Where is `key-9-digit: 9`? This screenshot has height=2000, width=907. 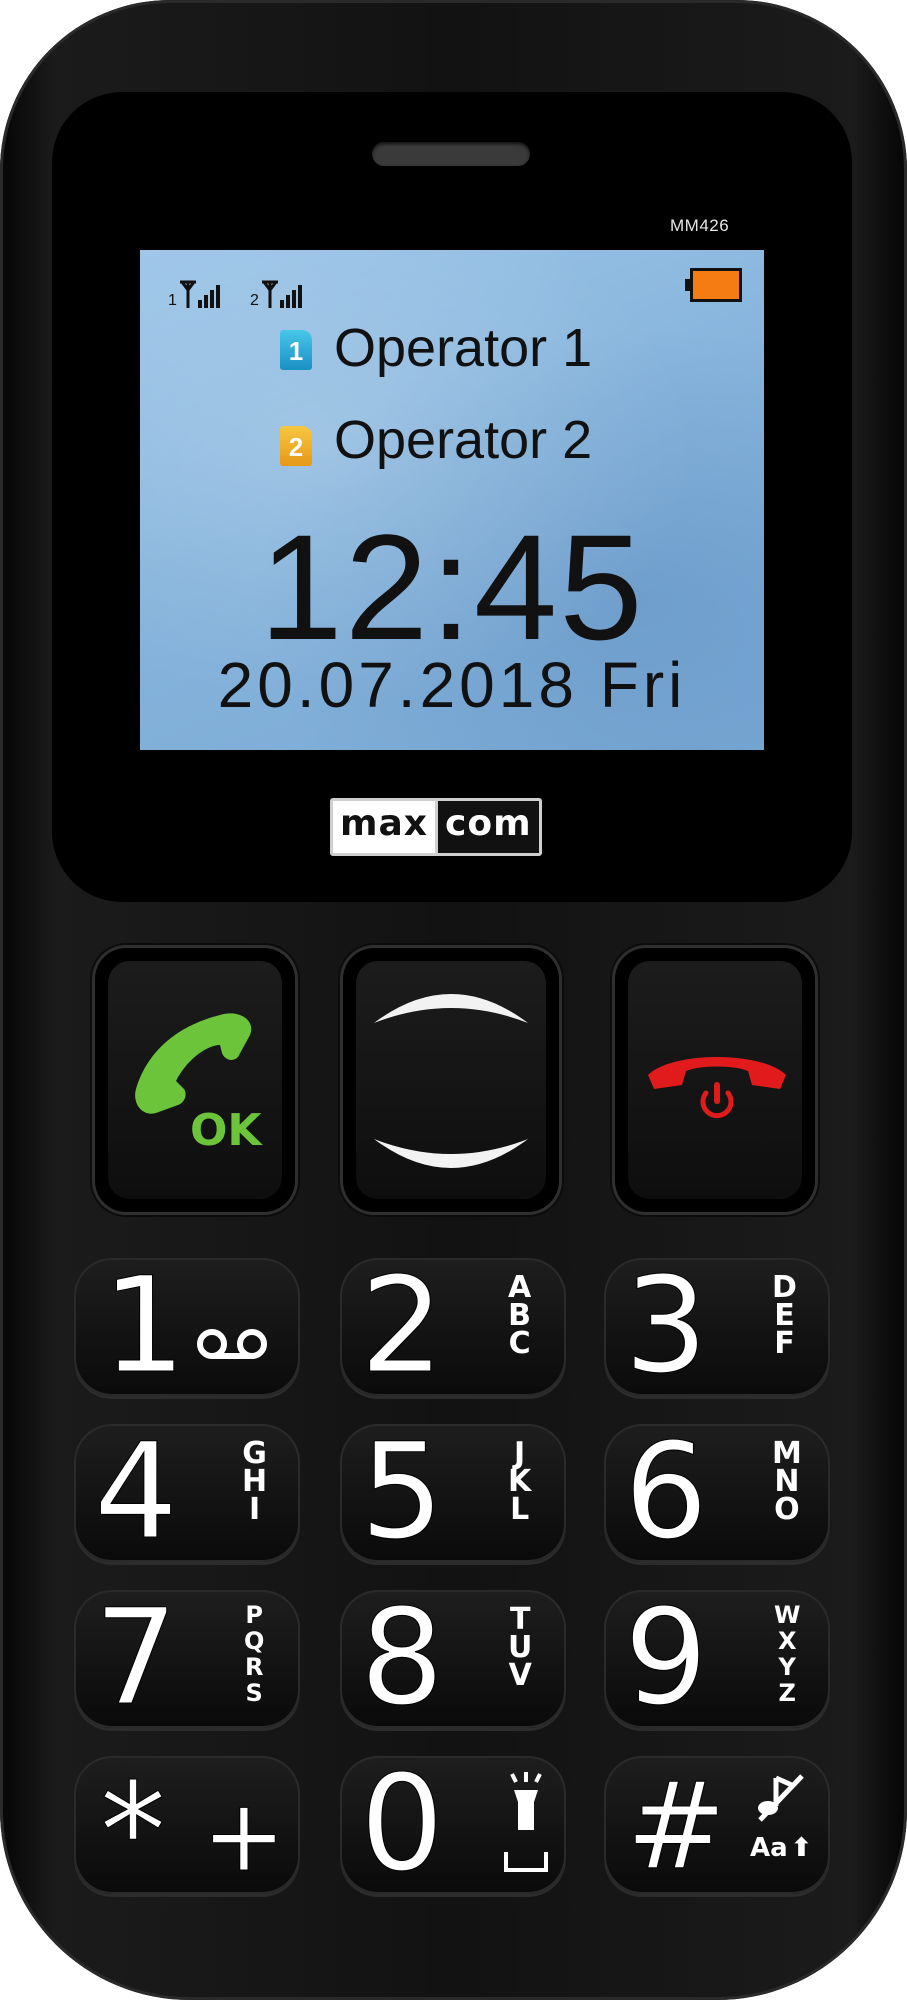 key-9-digit: 9 is located at coordinates (666, 1658).